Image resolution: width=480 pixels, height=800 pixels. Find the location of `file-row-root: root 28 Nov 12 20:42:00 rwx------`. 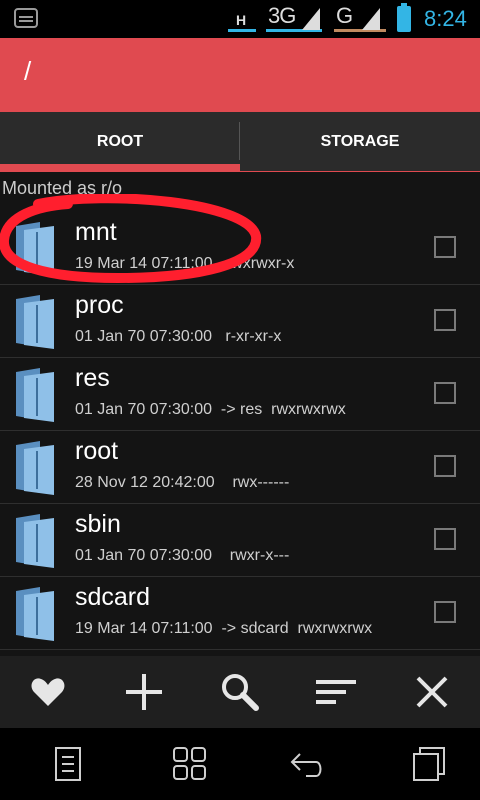

file-row-root: root 28 Nov 12 20:42:00 rwx------ is located at coordinates (240, 467).